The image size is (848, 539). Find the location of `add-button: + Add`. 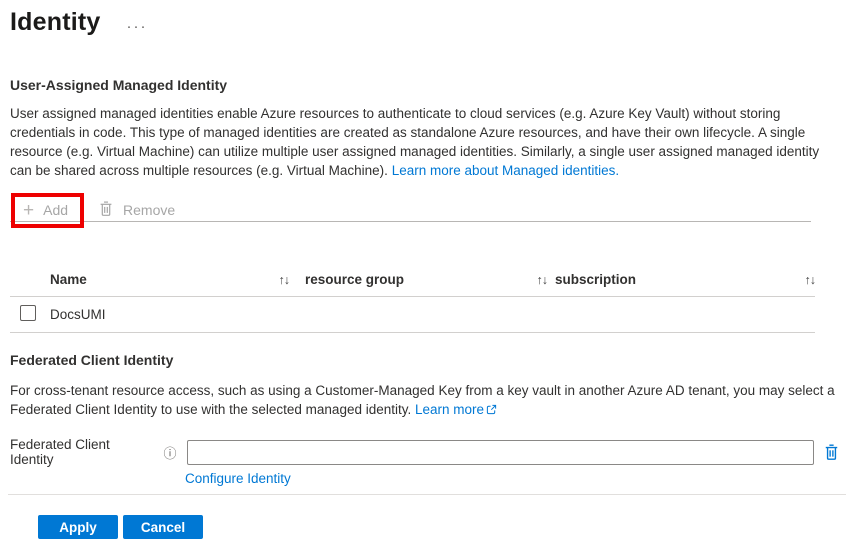

add-button: + Add is located at coordinates (45, 210).